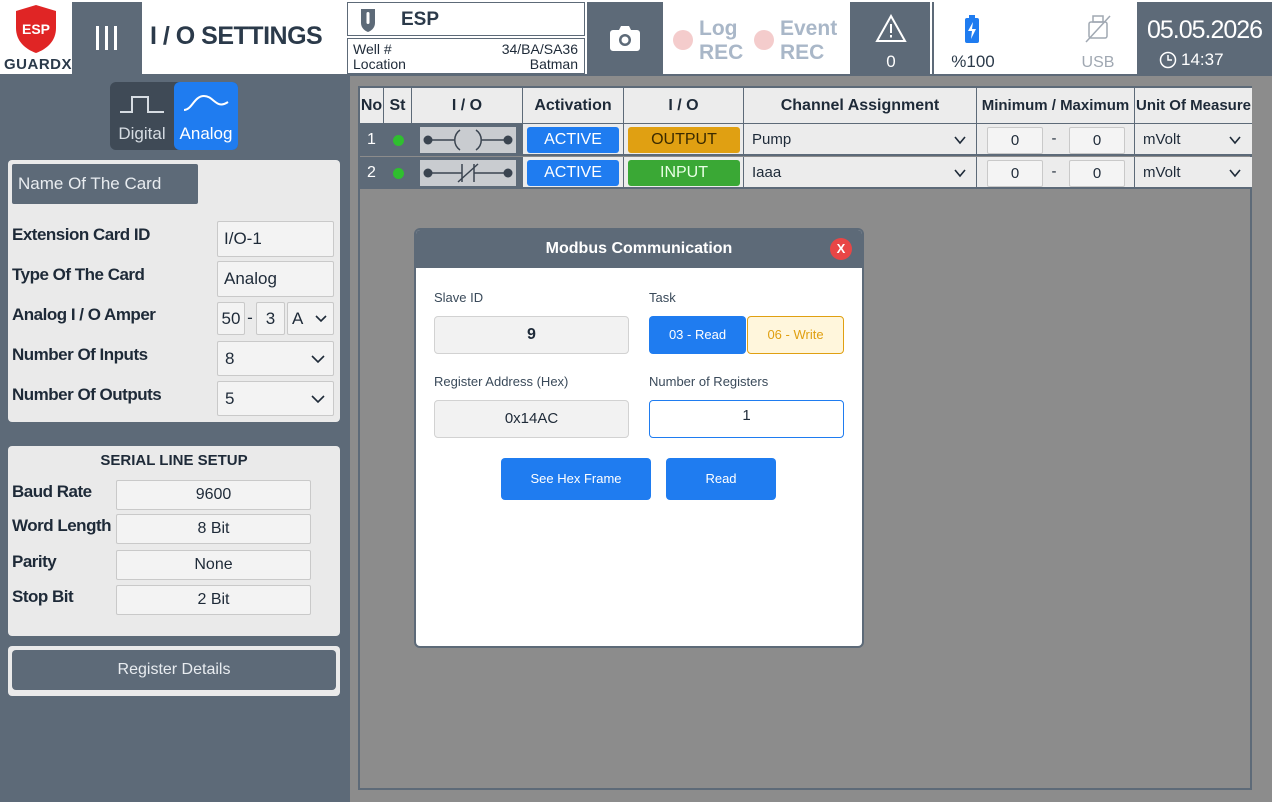  What do you see at coordinates (1204, 38) in the screenshot?
I see `date-time: 05.05.2026 14:37` at bounding box center [1204, 38].